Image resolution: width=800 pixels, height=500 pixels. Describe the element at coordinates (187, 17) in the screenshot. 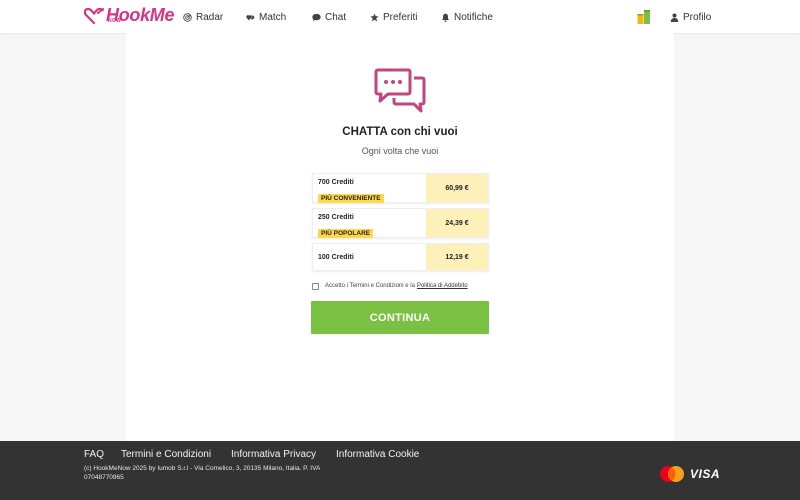

I see `radar-icon` at that location.